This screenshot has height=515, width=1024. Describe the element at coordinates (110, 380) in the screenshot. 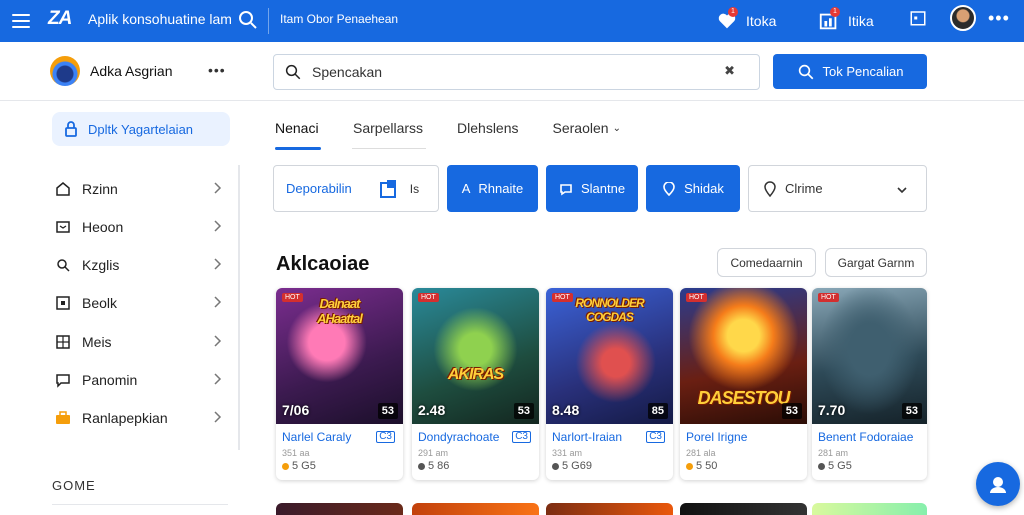

I see `sidebar-item-label: Panomin` at that location.